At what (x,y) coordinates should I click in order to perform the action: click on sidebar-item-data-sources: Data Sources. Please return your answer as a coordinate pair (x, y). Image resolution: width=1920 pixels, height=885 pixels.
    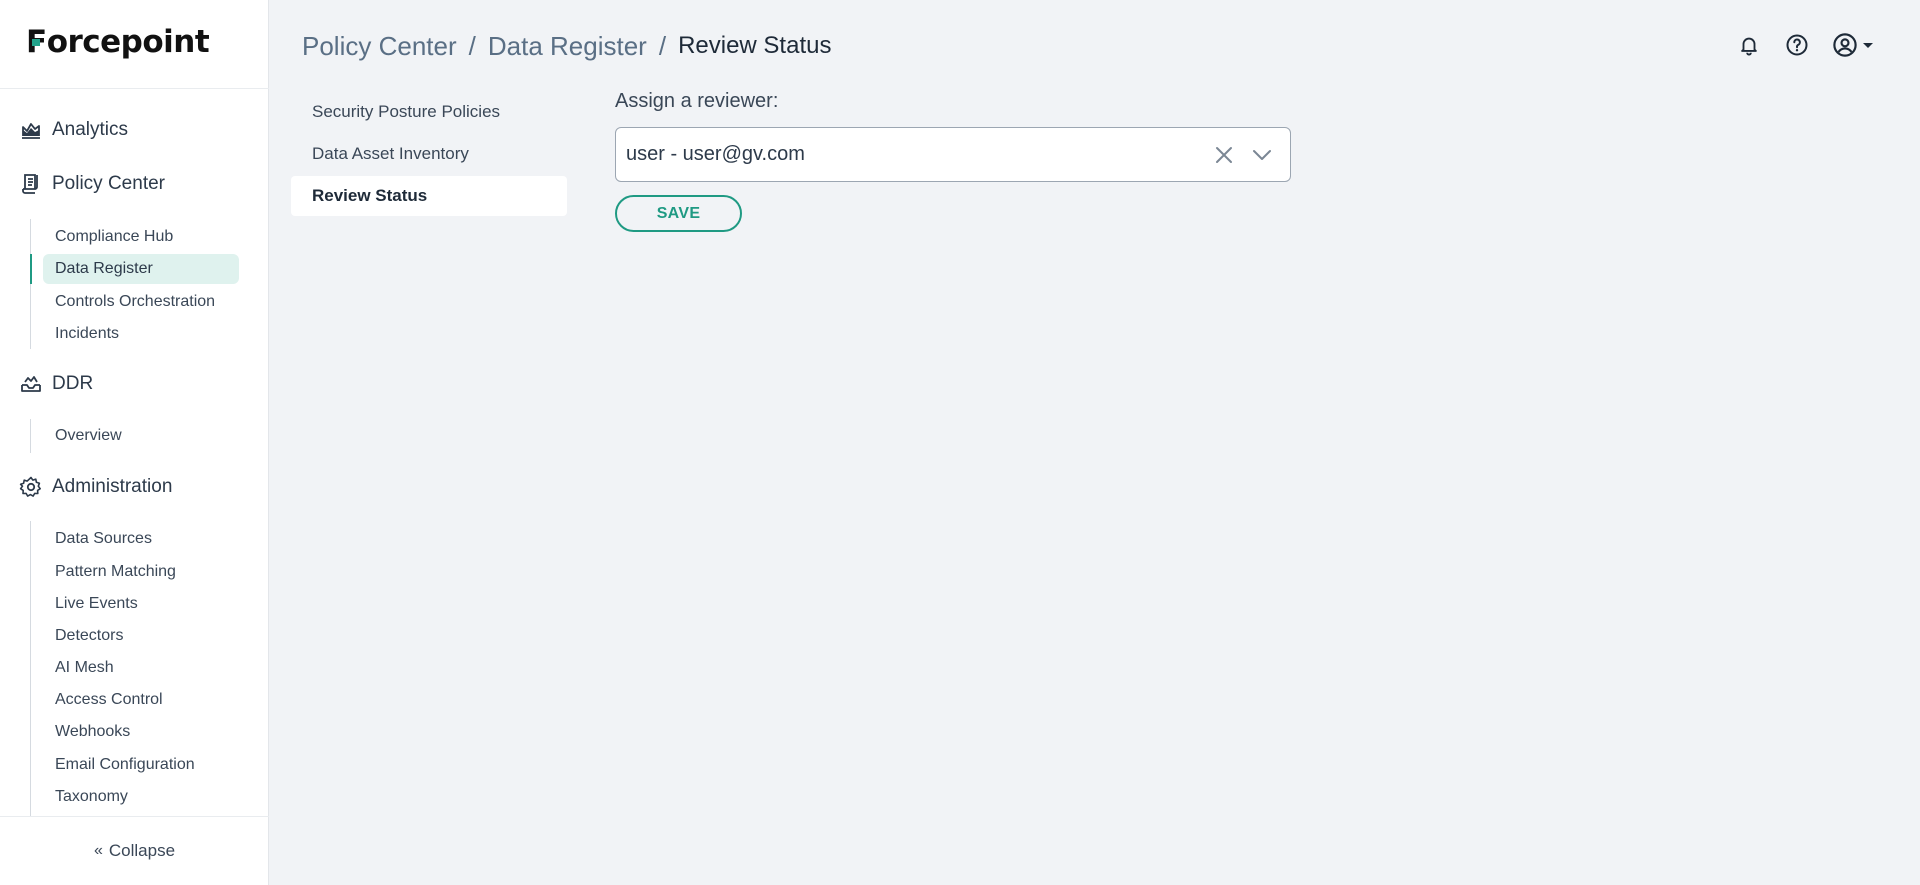
    Looking at the image, I should click on (141, 539).